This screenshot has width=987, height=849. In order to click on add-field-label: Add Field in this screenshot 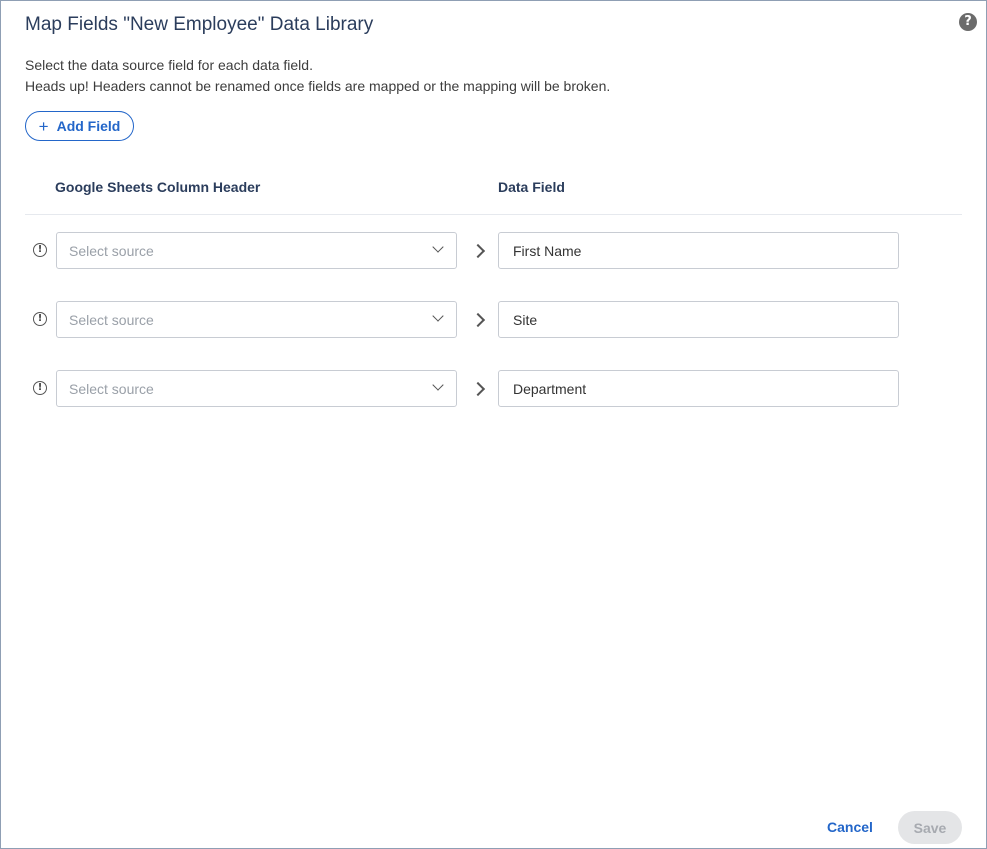, I will do `click(88, 126)`.